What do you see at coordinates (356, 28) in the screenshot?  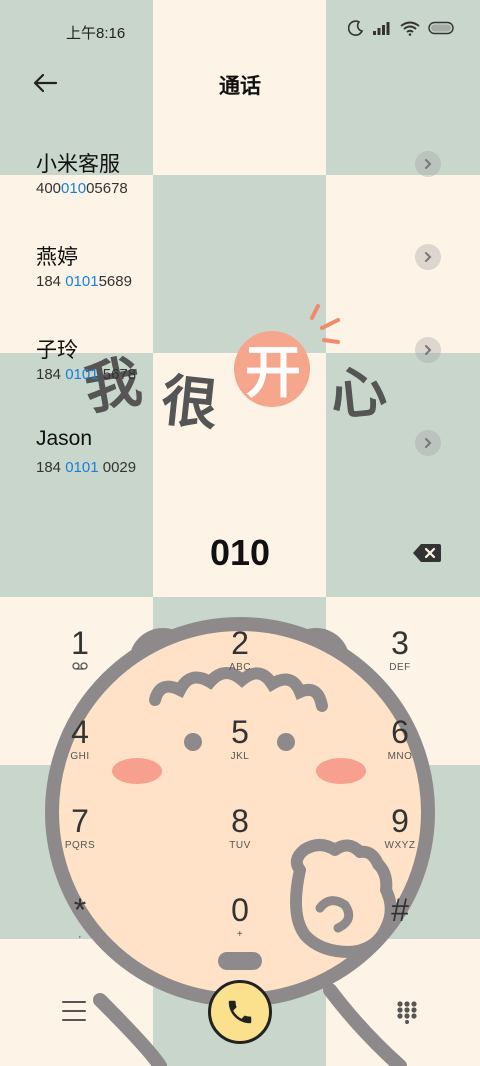 I see `do-not-disturb-icon` at bounding box center [356, 28].